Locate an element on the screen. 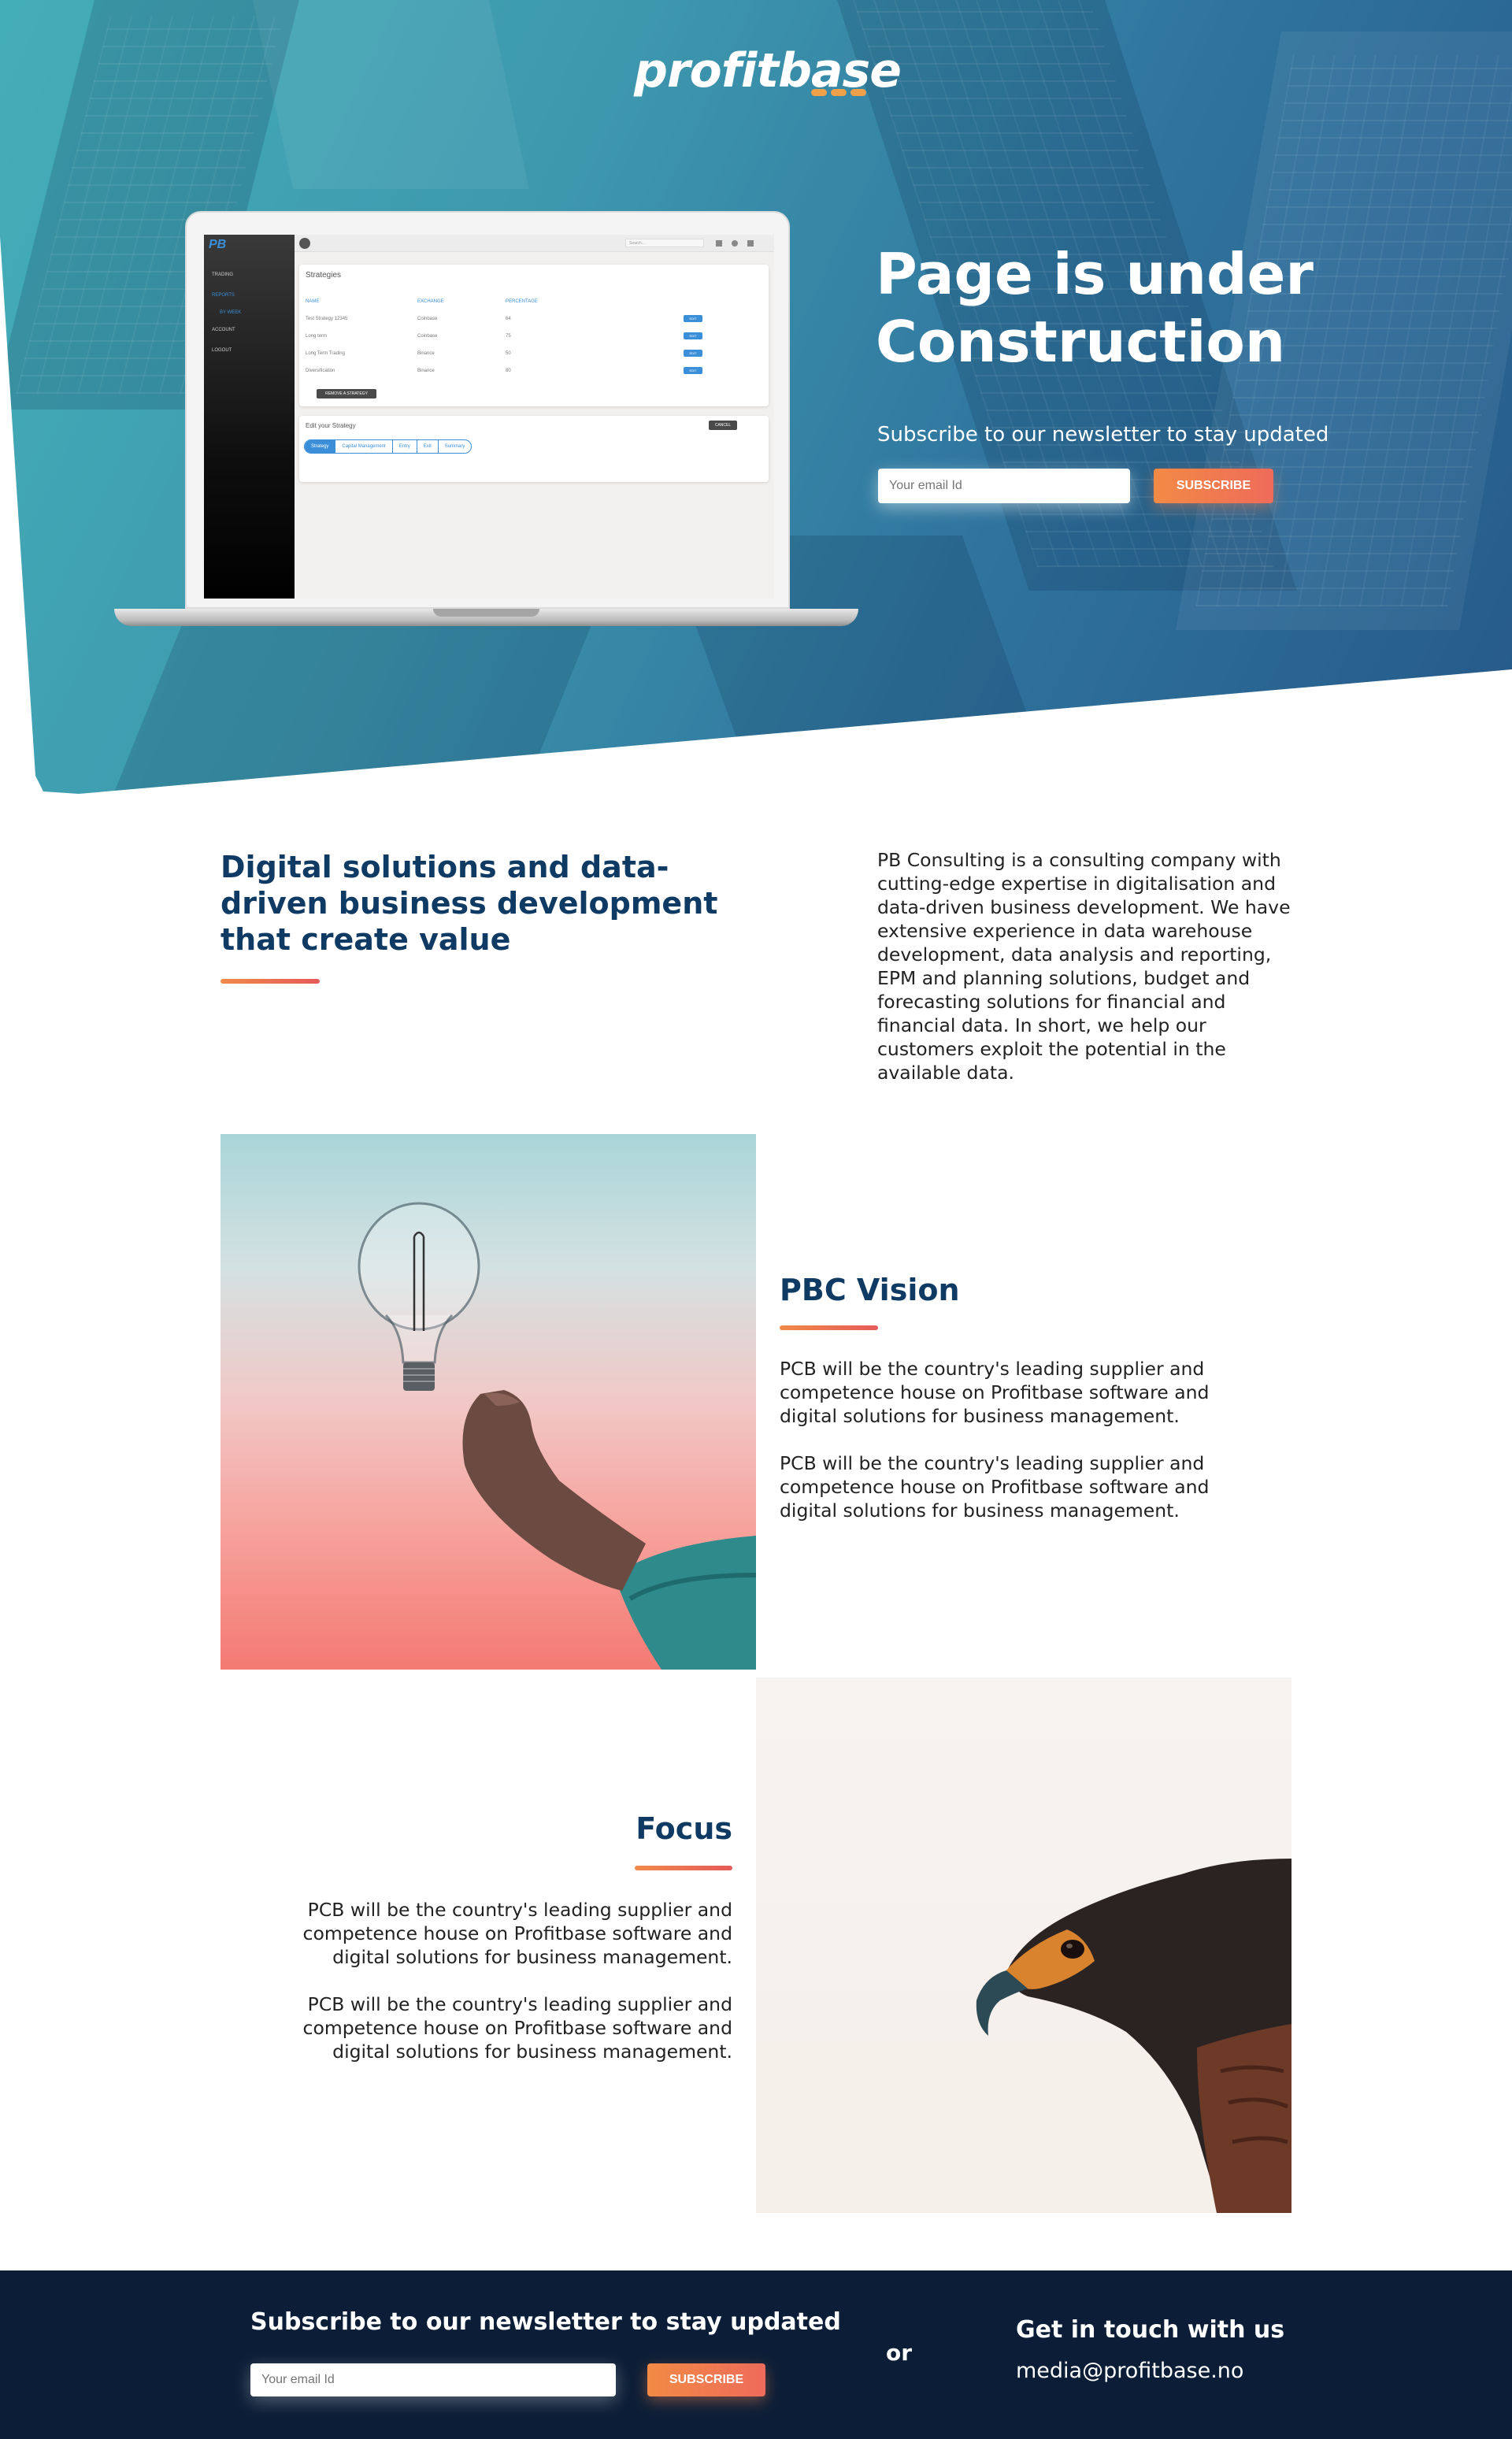 Image resolution: width=1512 pixels, height=2439 pixels. app-brand: PB is located at coordinates (218, 244).